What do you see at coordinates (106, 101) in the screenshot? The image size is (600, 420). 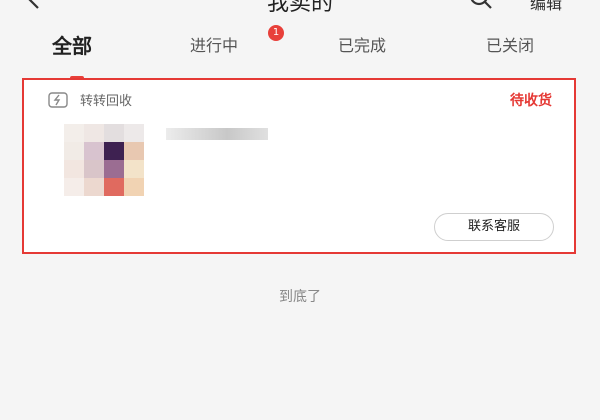 I see `store-name: 转转回收` at bounding box center [106, 101].